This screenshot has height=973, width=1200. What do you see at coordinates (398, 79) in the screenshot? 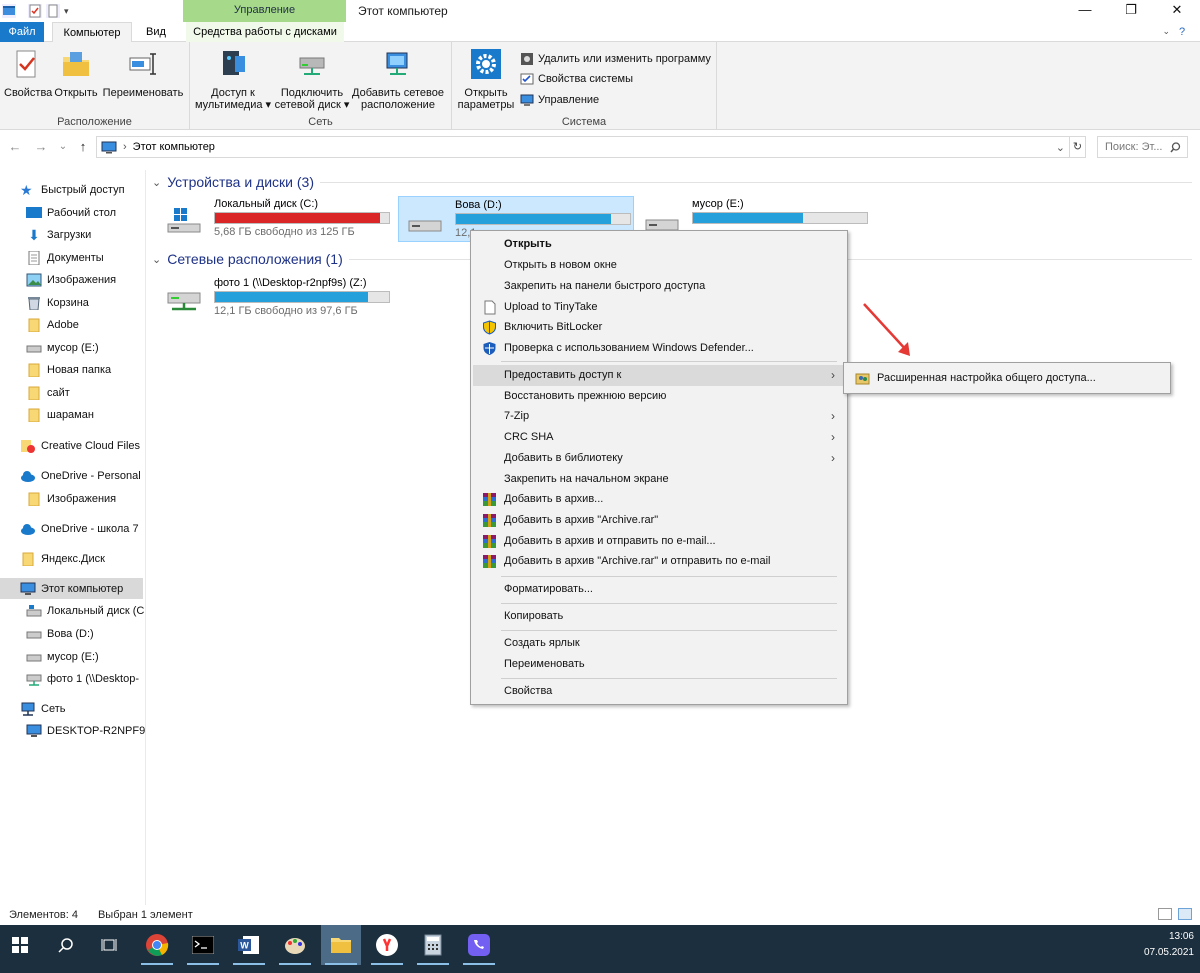
I see `add-network-location-button: Добавить сетевое расположение` at bounding box center [398, 79].